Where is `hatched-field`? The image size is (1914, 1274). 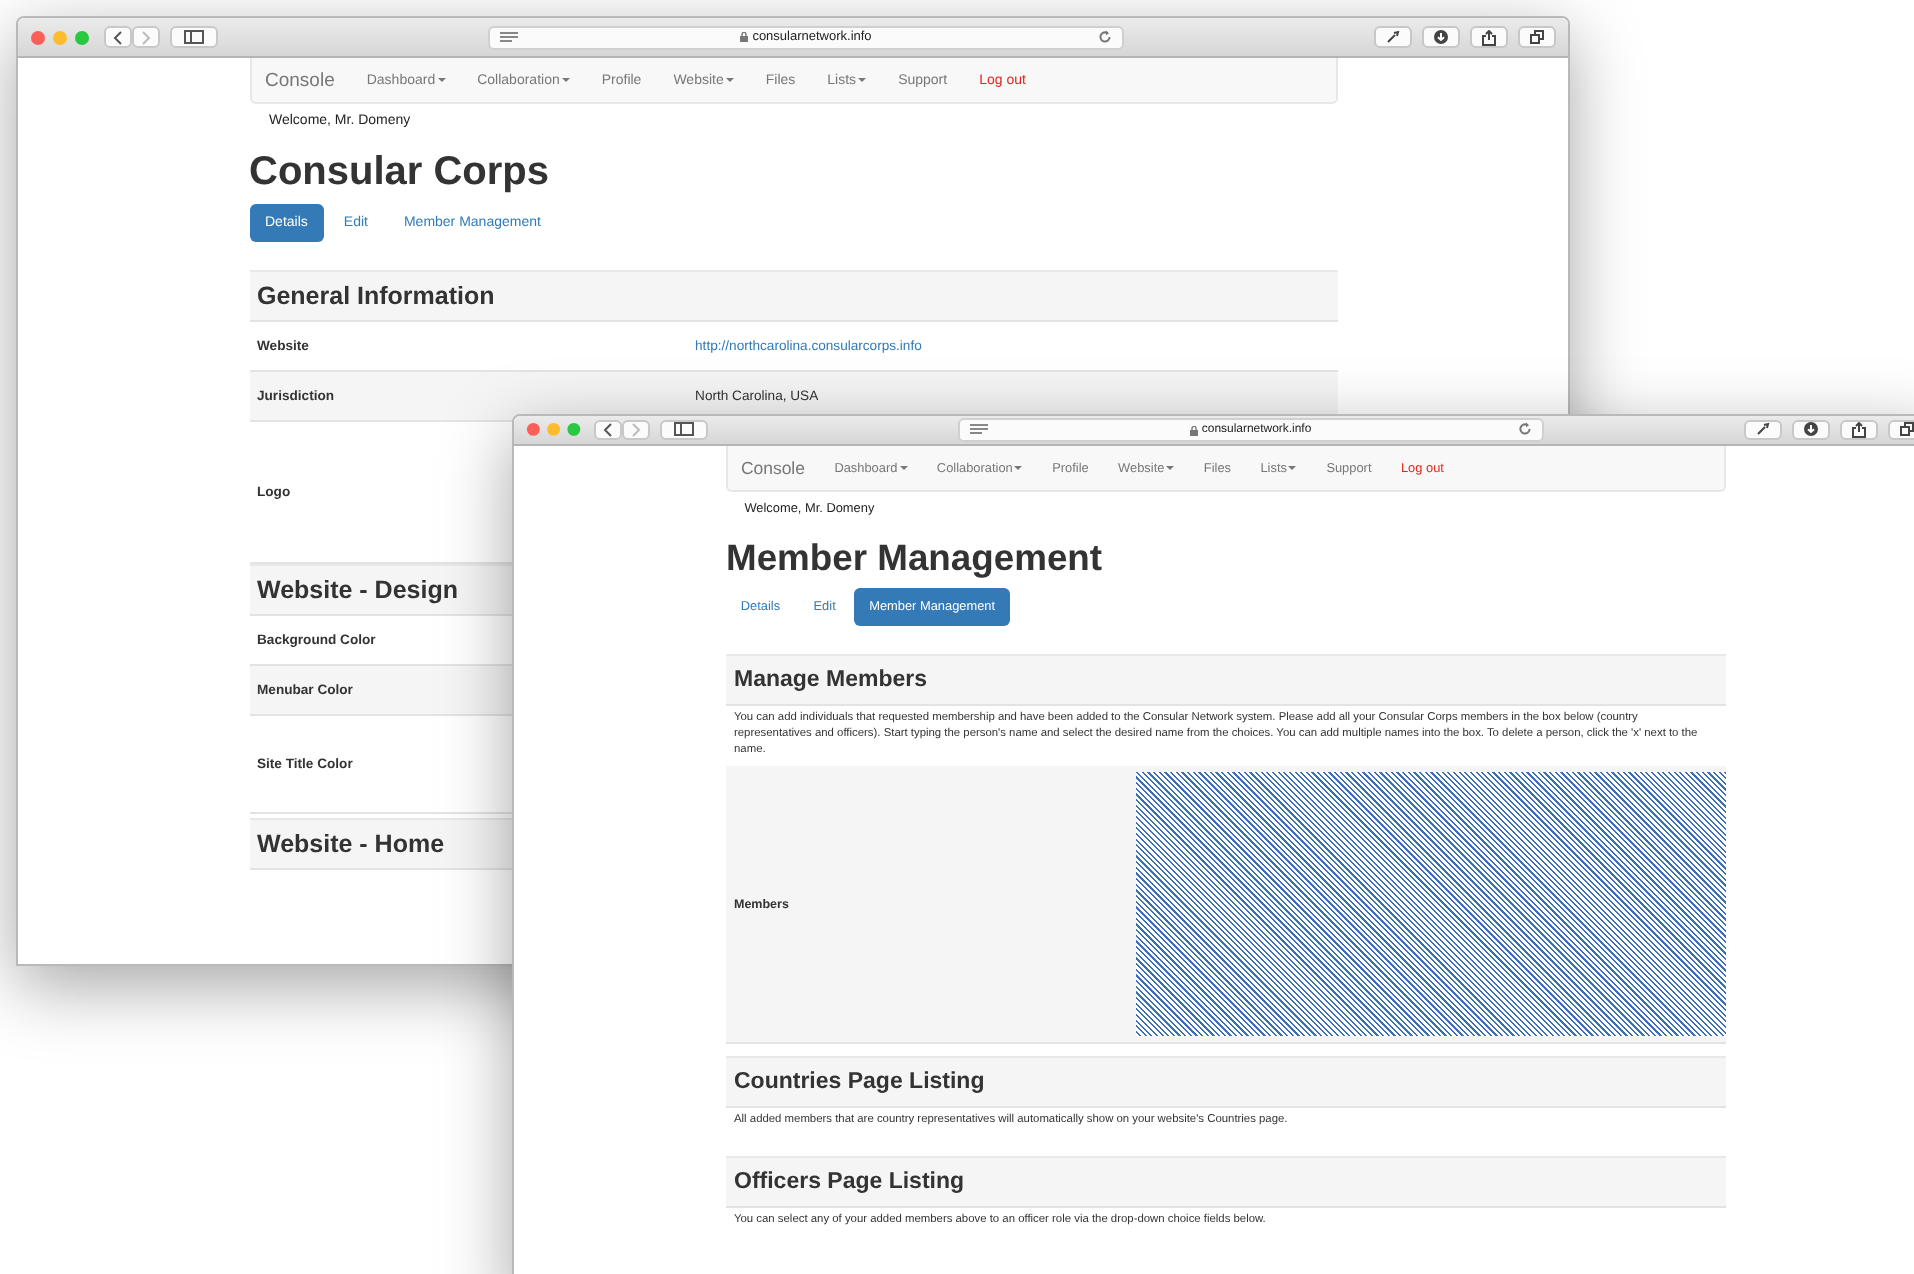 hatched-field is located at coordinates (1431, 904).